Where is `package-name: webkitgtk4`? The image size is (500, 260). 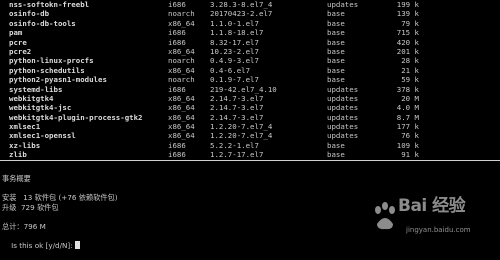
package-name: webkitgtk4 is located at coordinates (31, 98).